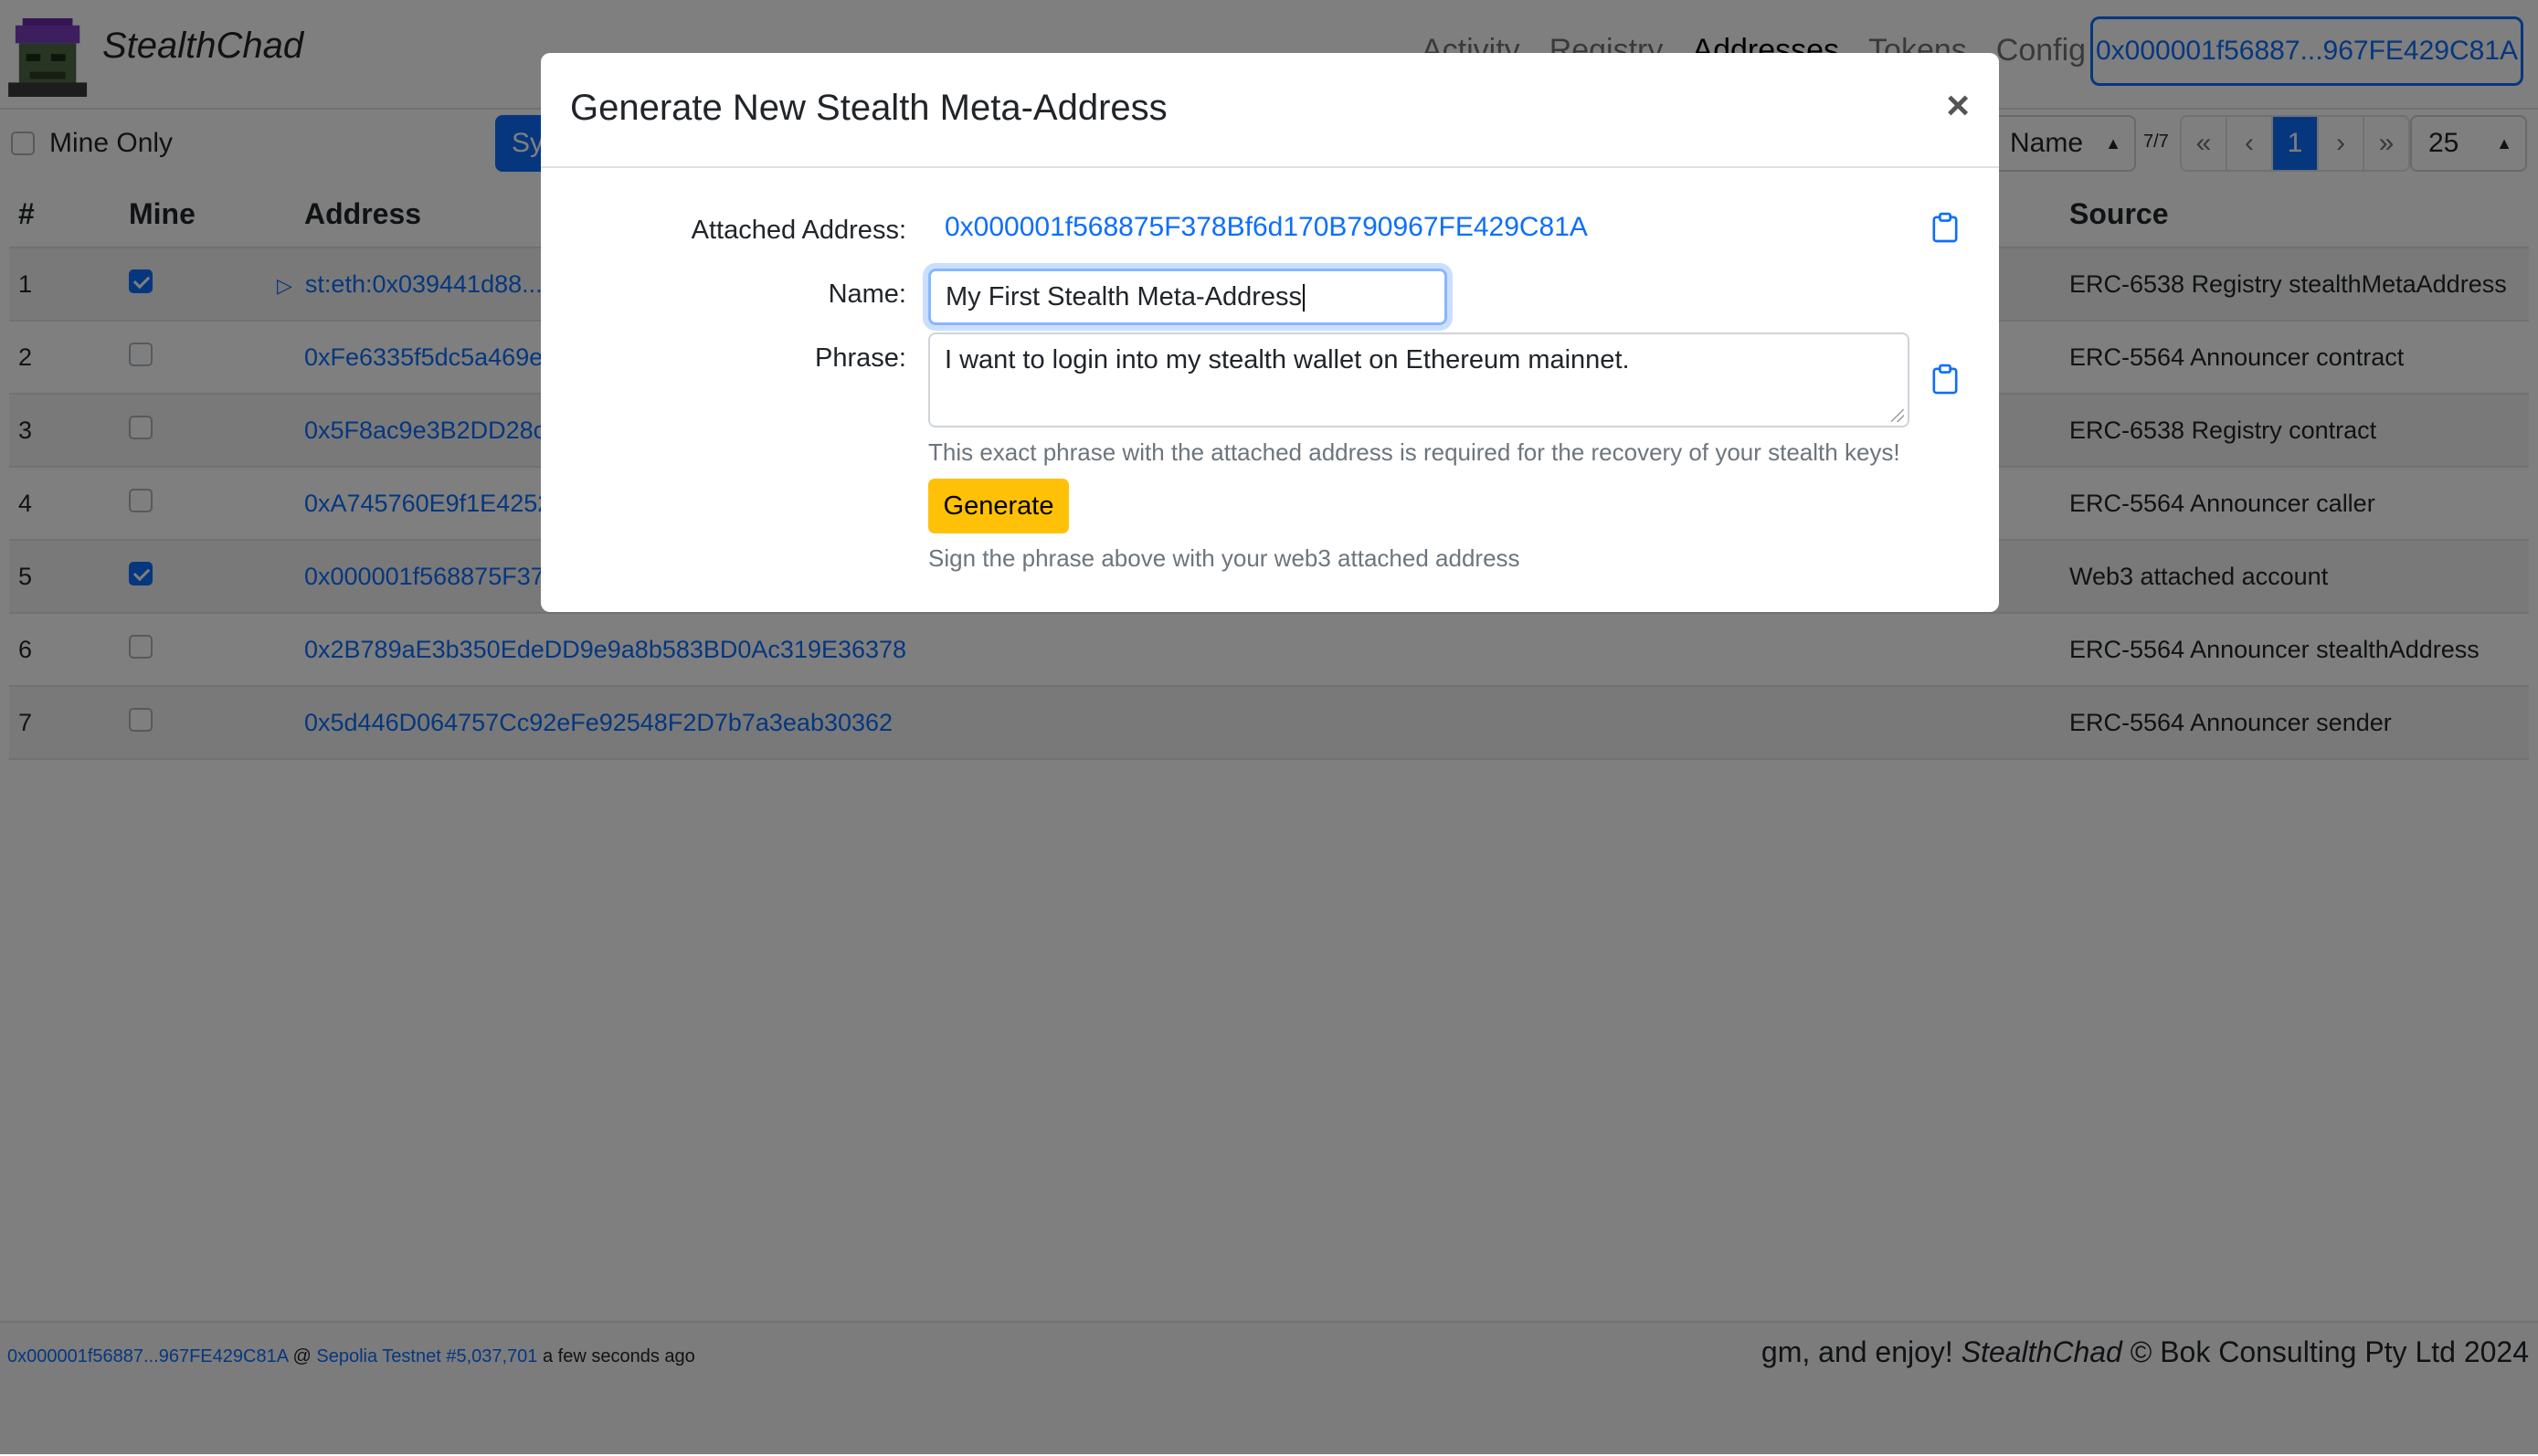 This screenshot has height=1456, width=2538. Describe the element at coordinates (998, 506) in the screenshot. I see `generate-button: Generate` at that location.